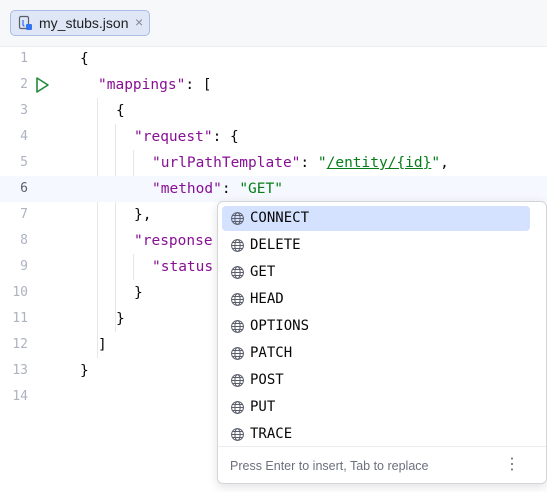 This screenshot has width=547, height=492. What do you see at coordinates (183, 267) in the screenshot?
I see `code-text: "status` at bounding box center [183, 267].